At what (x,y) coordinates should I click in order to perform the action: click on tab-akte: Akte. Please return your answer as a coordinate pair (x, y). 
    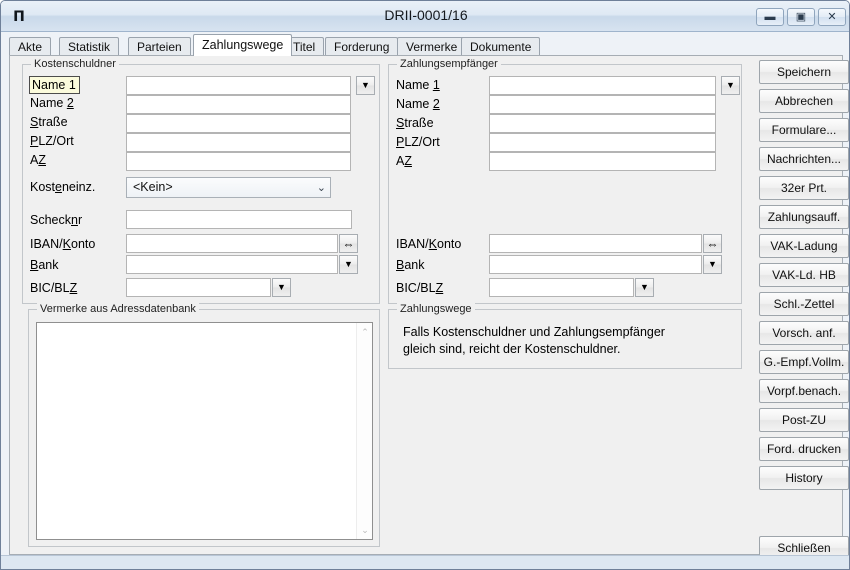
    Looking at the image, I should click on (30, 46).